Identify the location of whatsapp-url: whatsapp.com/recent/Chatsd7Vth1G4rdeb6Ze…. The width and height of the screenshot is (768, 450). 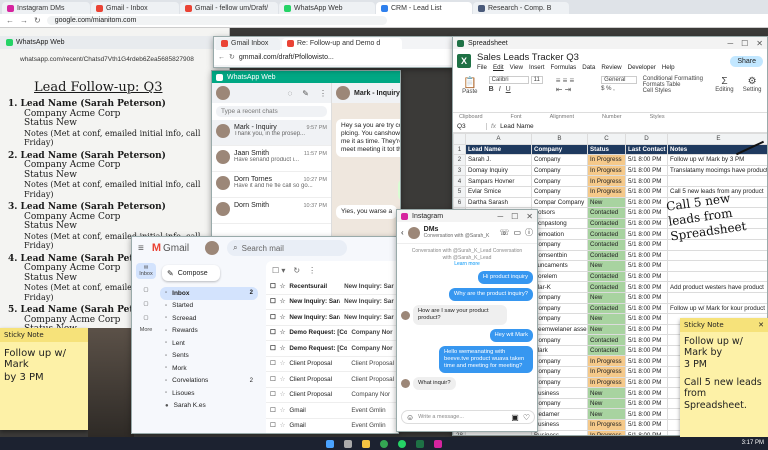
(122, 59).